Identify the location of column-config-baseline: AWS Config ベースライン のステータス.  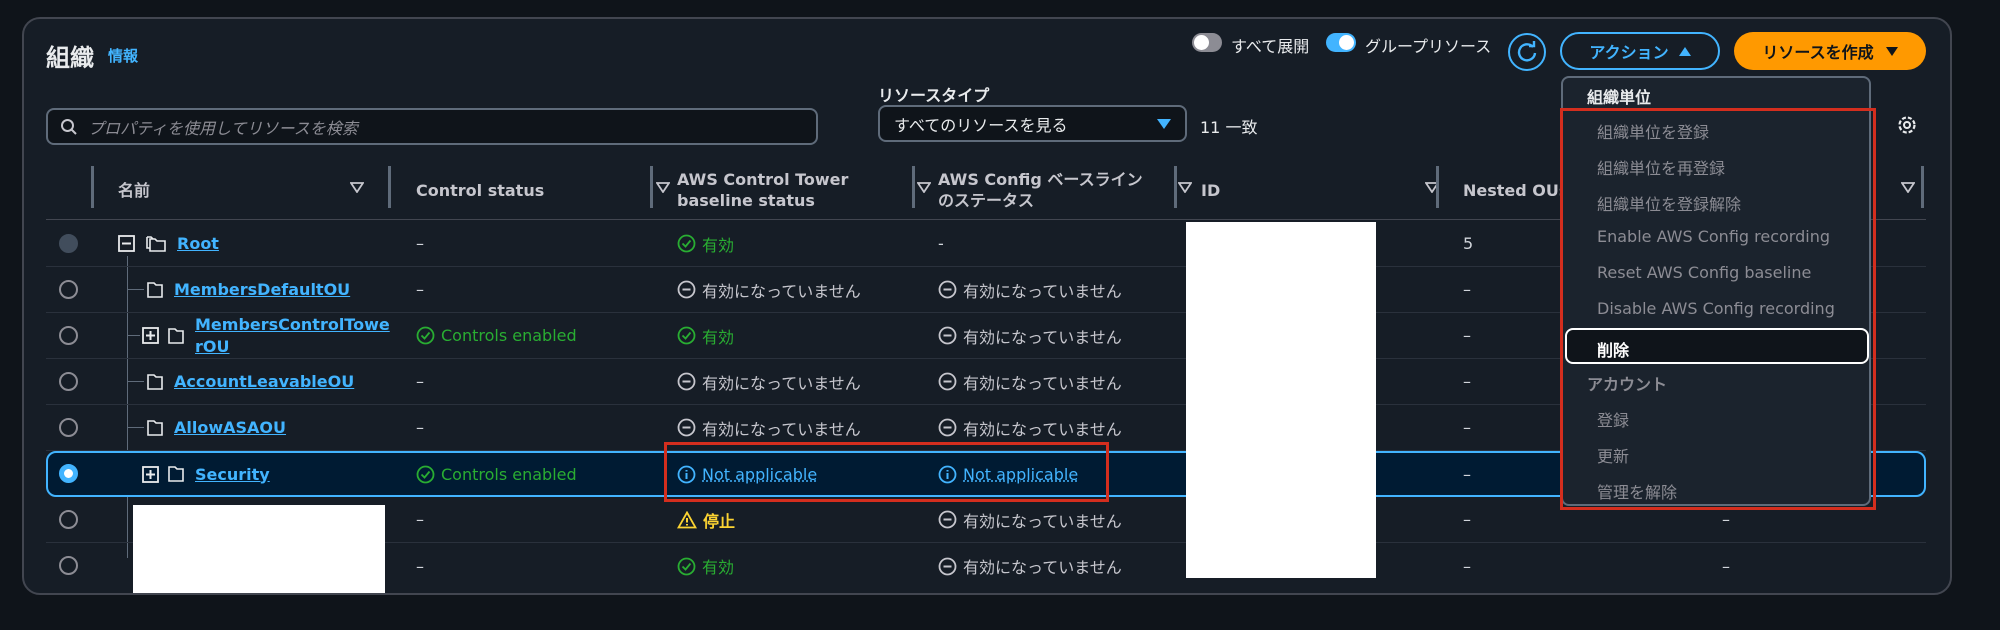
(1073, 190).